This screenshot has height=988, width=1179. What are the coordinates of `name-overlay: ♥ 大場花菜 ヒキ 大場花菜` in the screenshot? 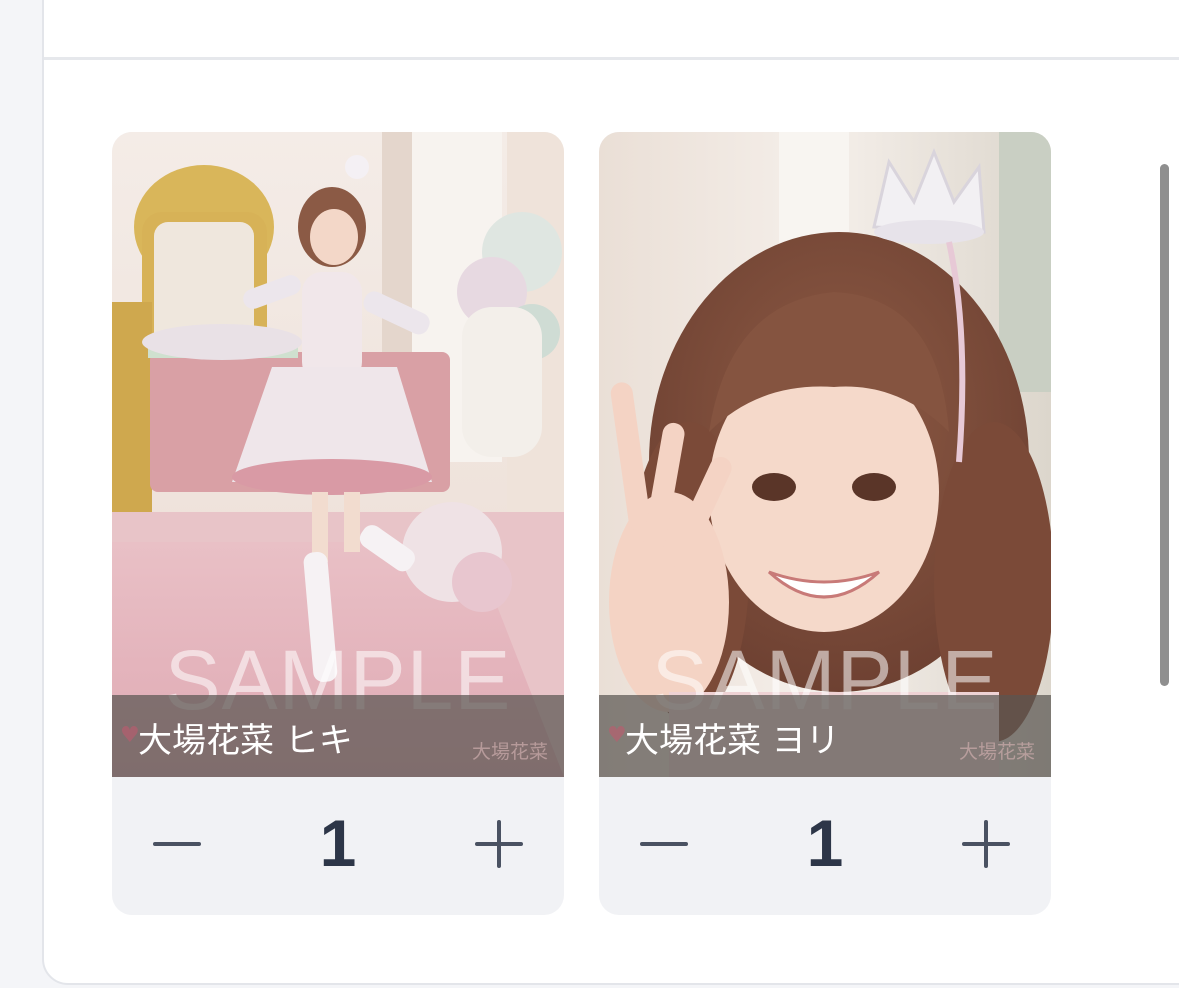 It's located at (338, 736).